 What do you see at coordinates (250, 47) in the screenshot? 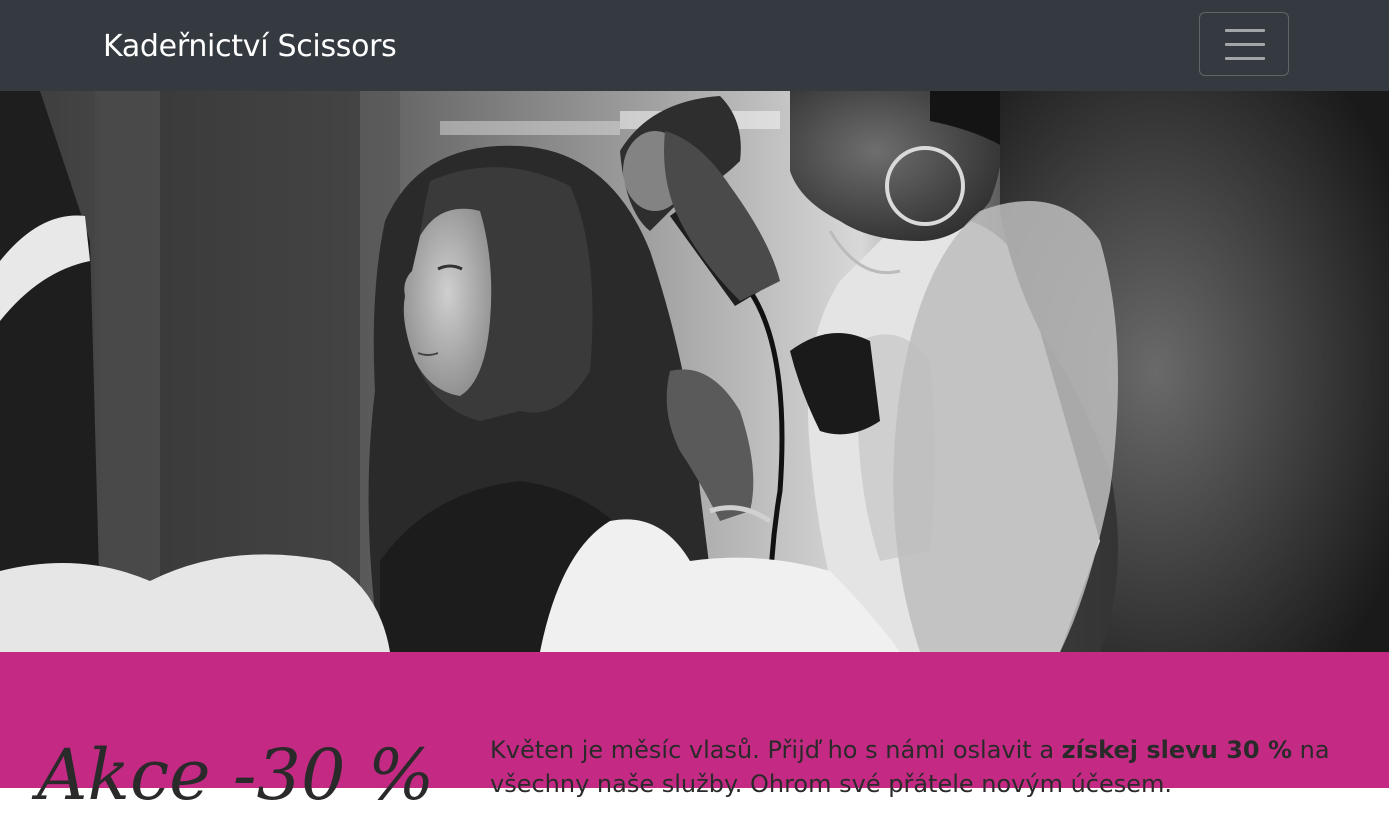
I see `brand-link: Kadeřnictví Scissors` at bounding box center [250, 47].